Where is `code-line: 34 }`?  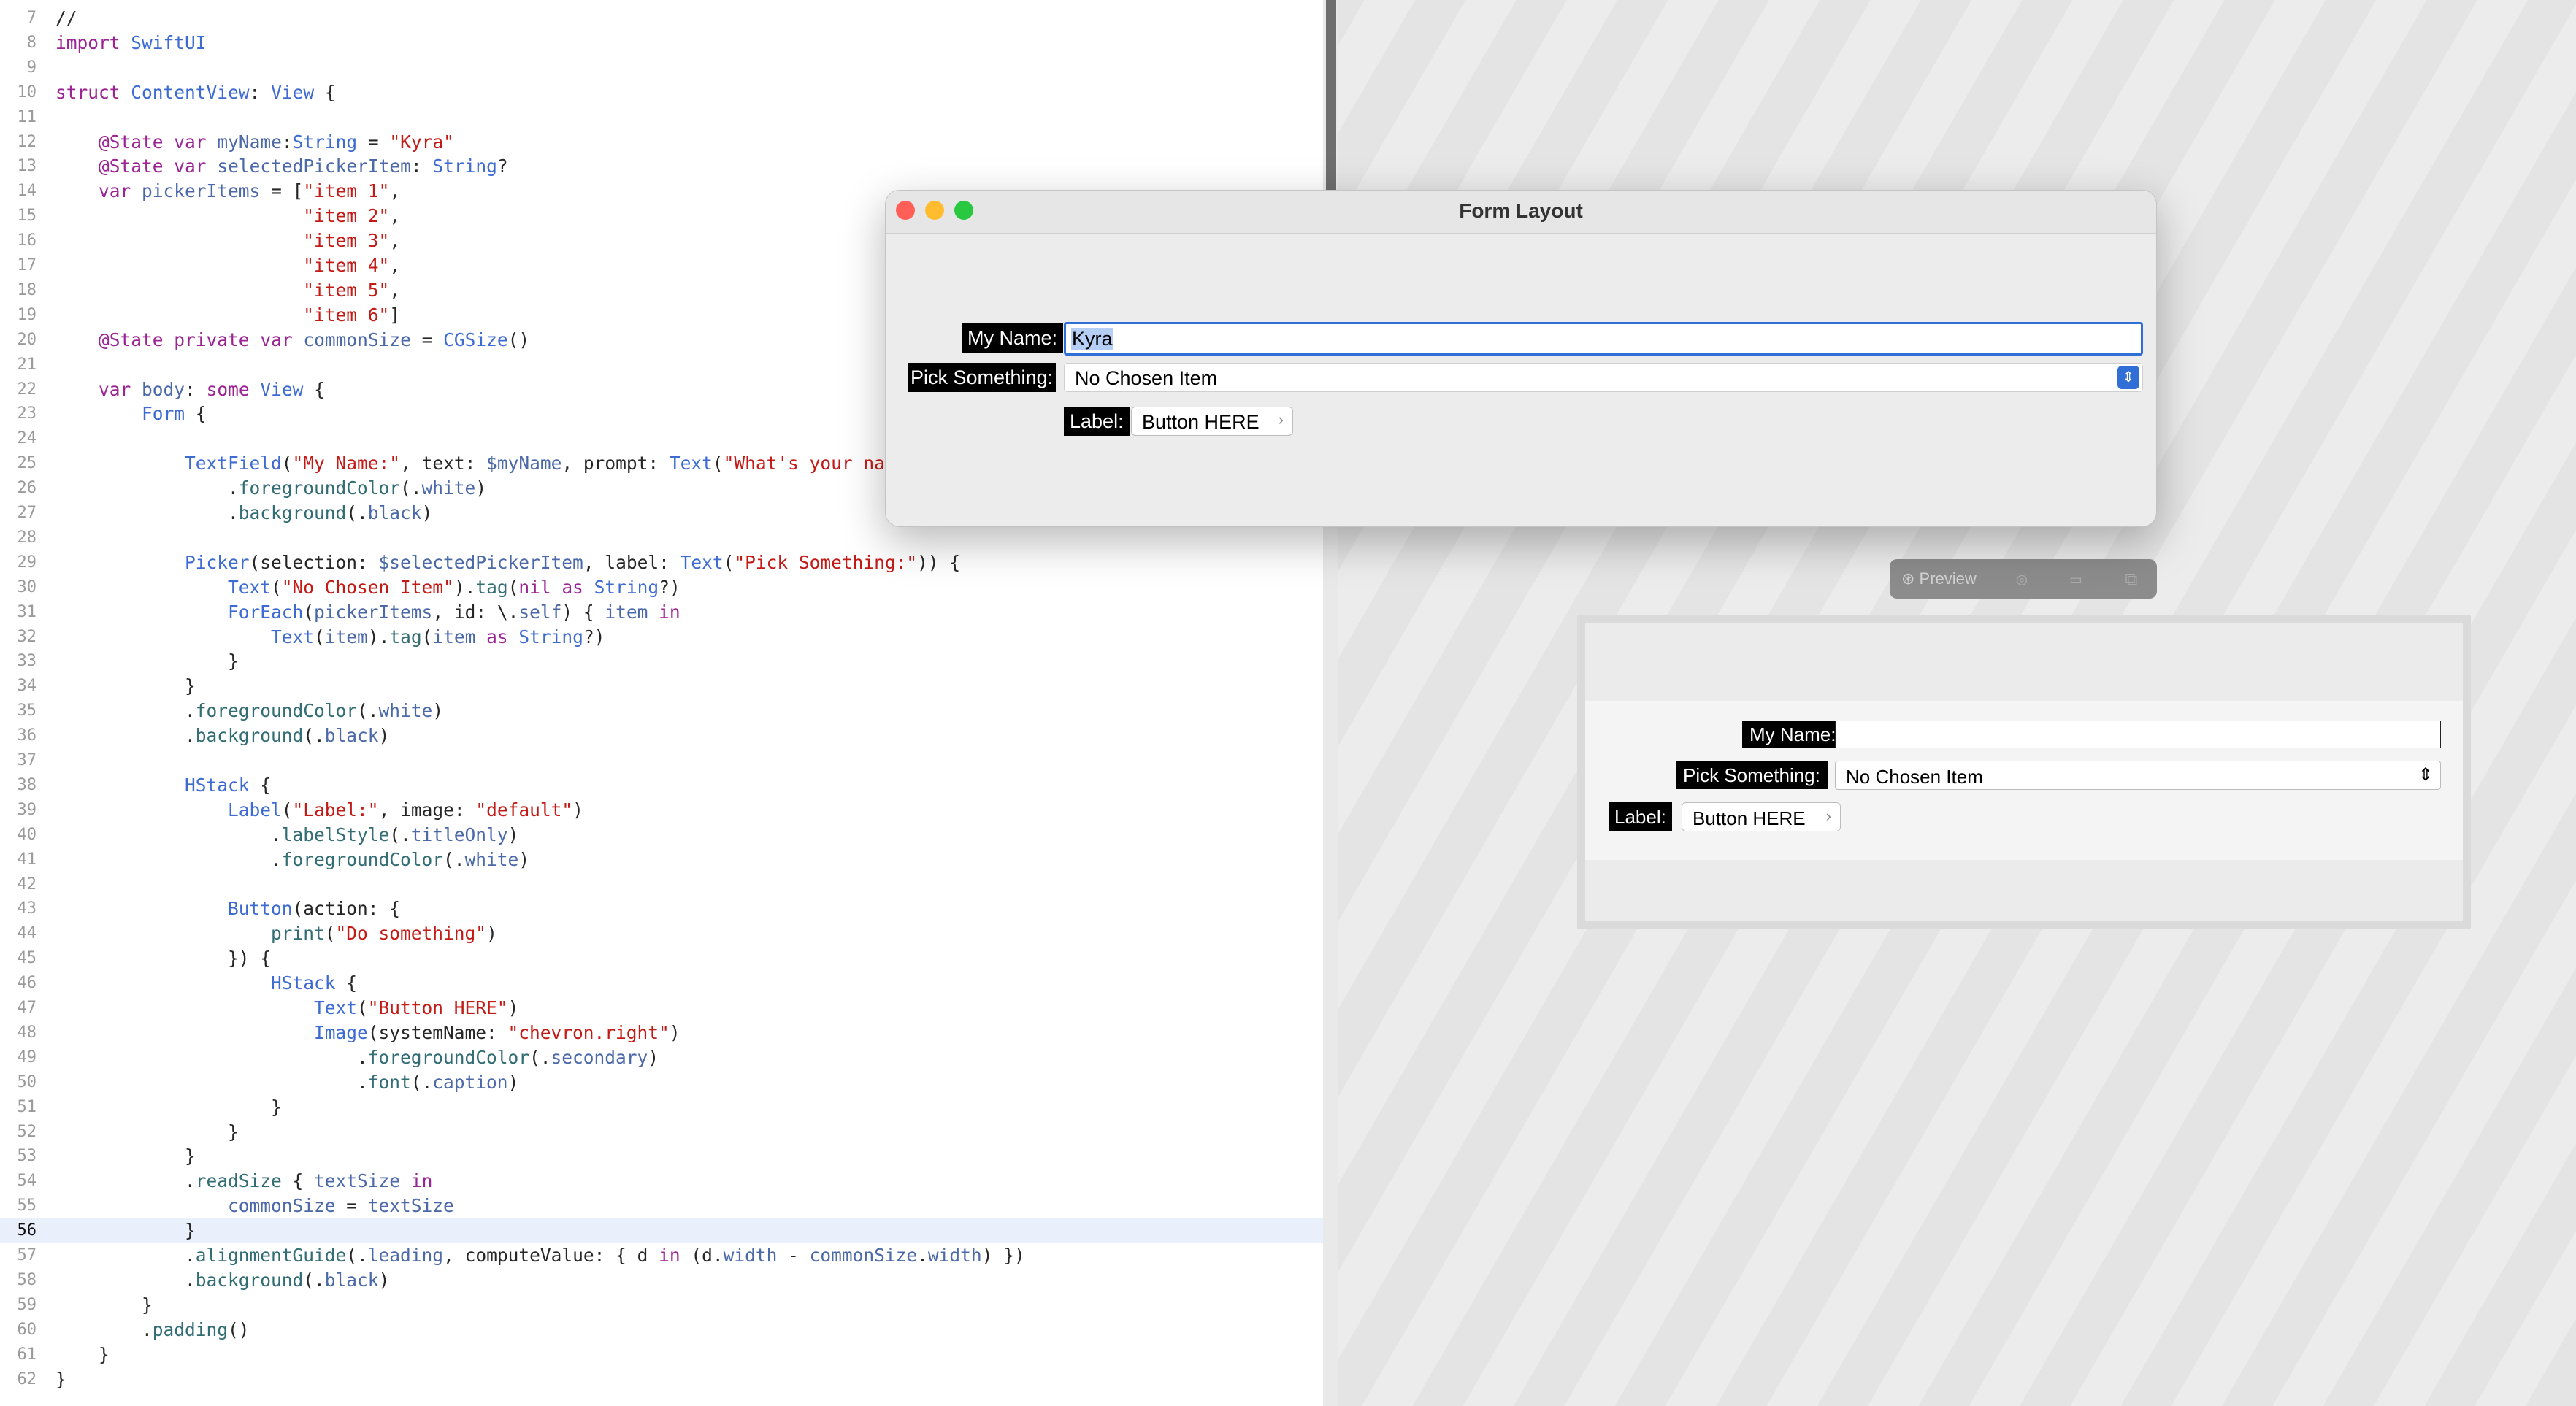
code-line: 34 } is located at coordinates (661, 686).